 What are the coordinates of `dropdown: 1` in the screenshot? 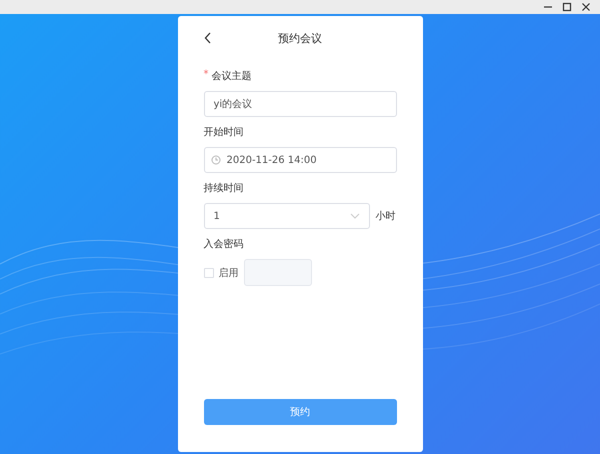 It's located at (287, 216).